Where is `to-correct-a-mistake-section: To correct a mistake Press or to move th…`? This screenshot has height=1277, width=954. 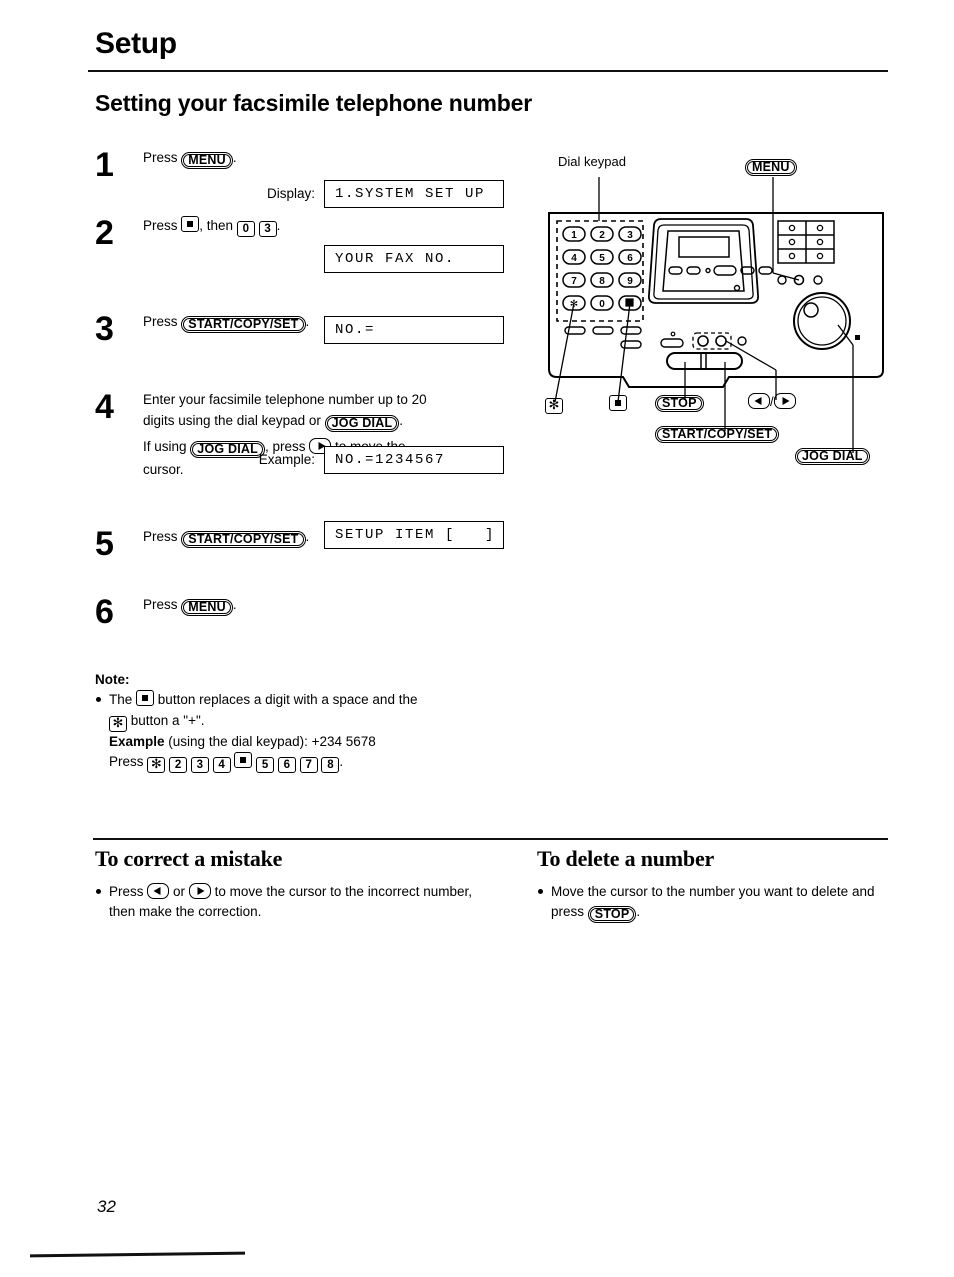 to-correct-a-mistake-section: To correct a mistake Press or to move th… is located at coordinates (285, 884).